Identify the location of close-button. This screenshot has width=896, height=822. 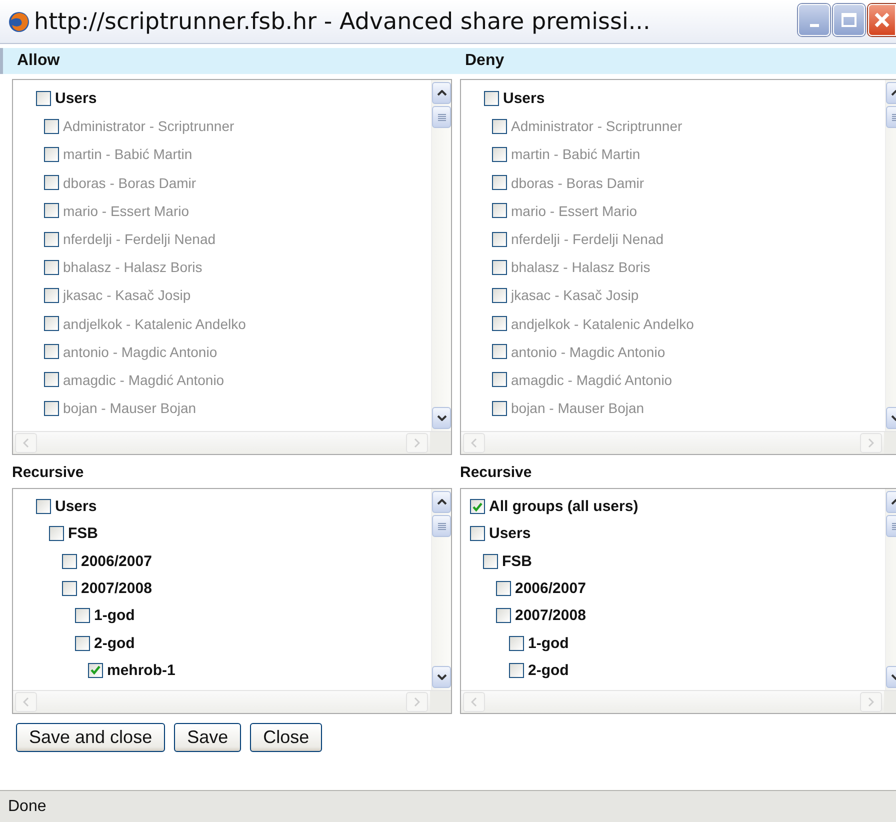
(882, 20).